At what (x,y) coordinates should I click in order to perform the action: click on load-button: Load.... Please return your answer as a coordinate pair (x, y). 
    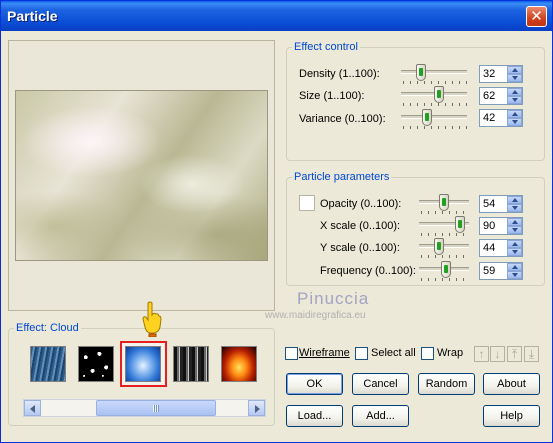
    Looking at the image, I should click on (314, 416).